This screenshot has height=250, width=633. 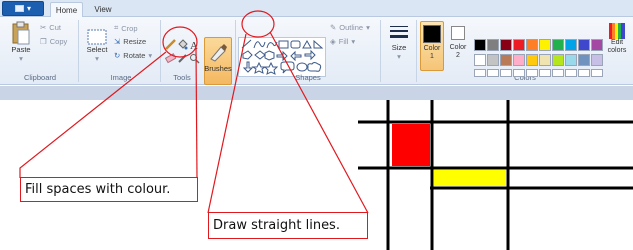 I want to click on paste-label: Paste, so click(x=21, y=49).